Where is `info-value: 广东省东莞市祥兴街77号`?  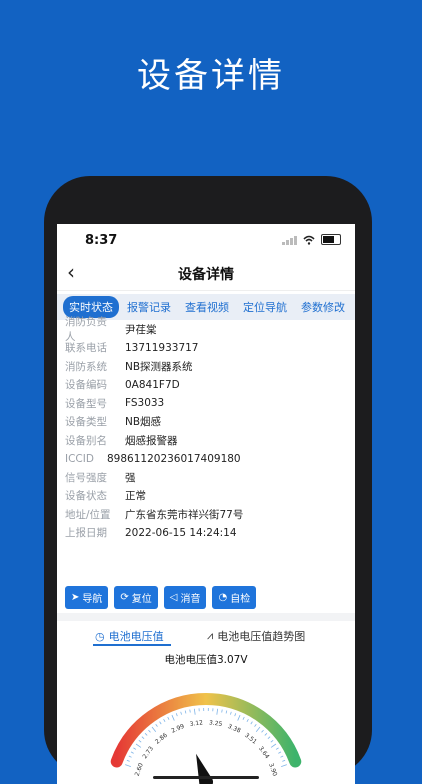
info-value: 广东省东莞市祥兴街77号 is located at coordinates (184, 514).